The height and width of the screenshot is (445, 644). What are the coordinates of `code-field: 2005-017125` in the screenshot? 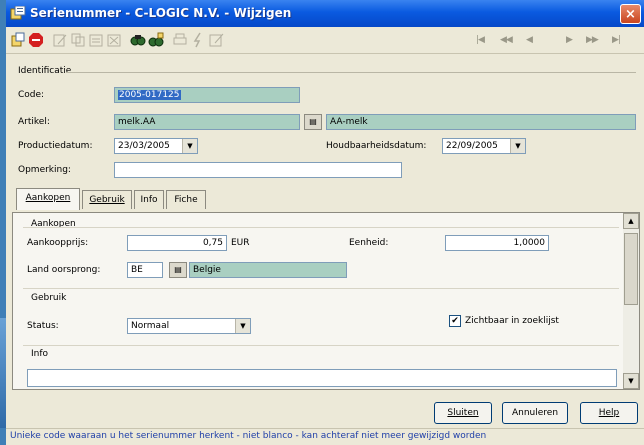 It's located at (207, 95).